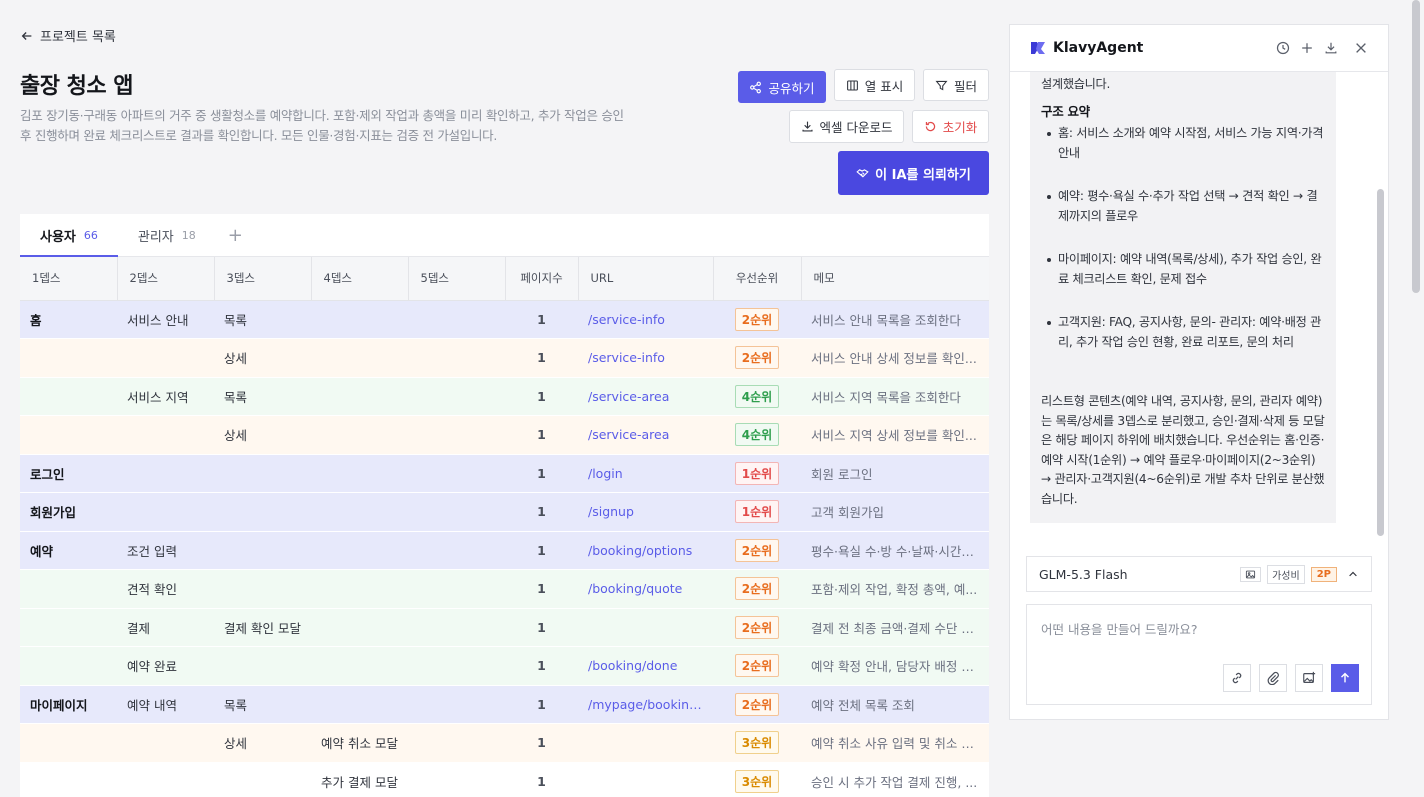 The height and width of the screenshot is (797, 1424). What do you see at coordinates (68, 704) in the screenshot?
I see `cell-depth1: 마이페이지` at bounding box center [68, 704].